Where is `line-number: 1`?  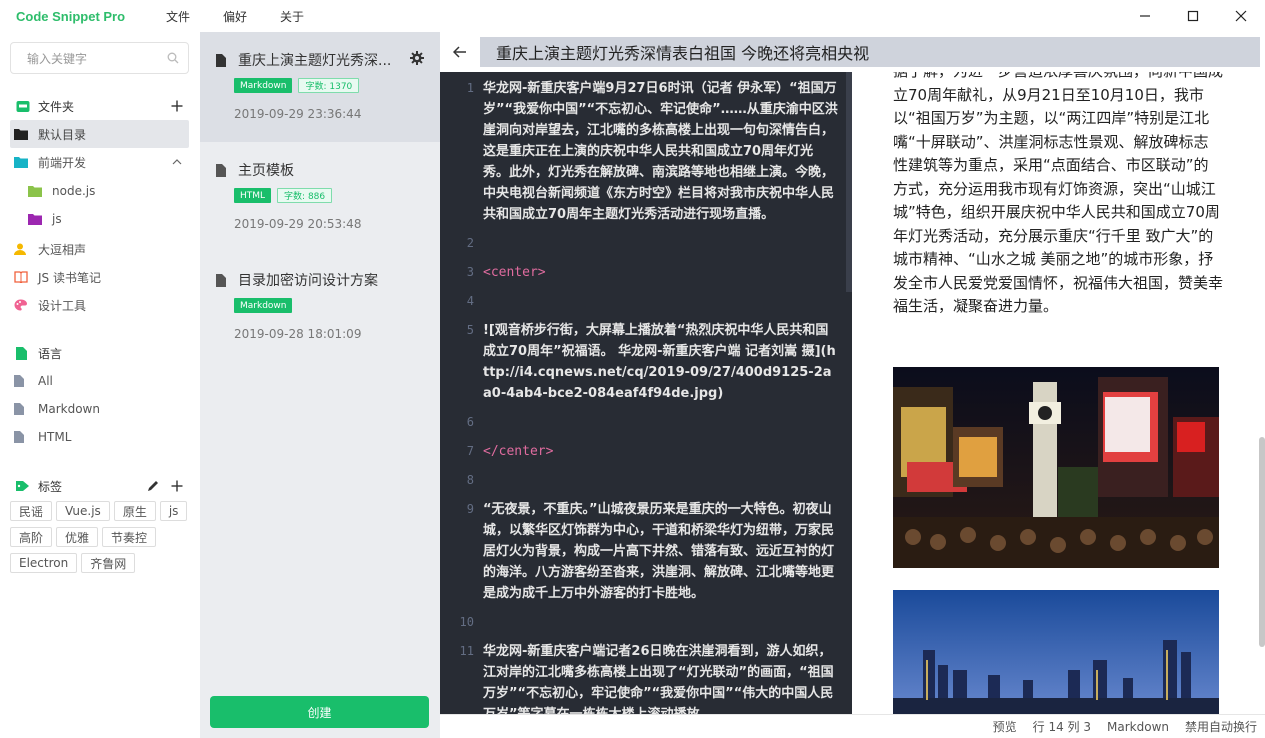 line-number: 1 is located at coordinates (470, 88).